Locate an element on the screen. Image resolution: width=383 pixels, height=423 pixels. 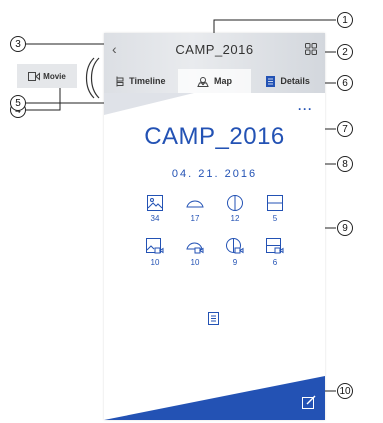
callout-1: 1 is located at coordinates (345, 20).